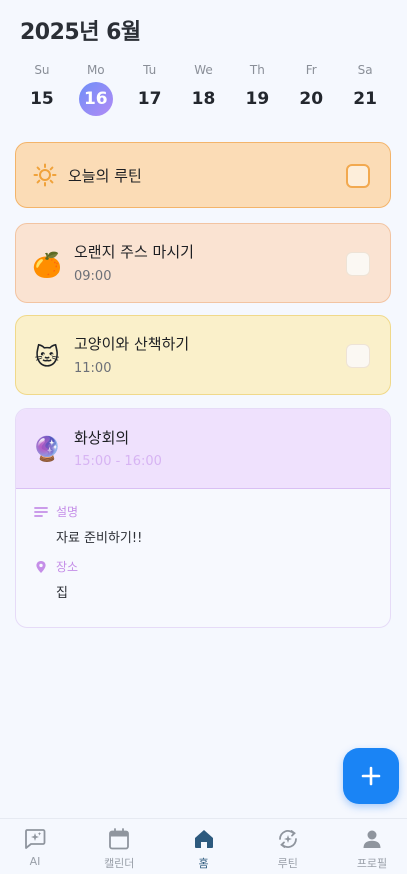 This screenshot has height=874, width=407. I want to click on tab-calendar: 캘린더, so click(119, 846).